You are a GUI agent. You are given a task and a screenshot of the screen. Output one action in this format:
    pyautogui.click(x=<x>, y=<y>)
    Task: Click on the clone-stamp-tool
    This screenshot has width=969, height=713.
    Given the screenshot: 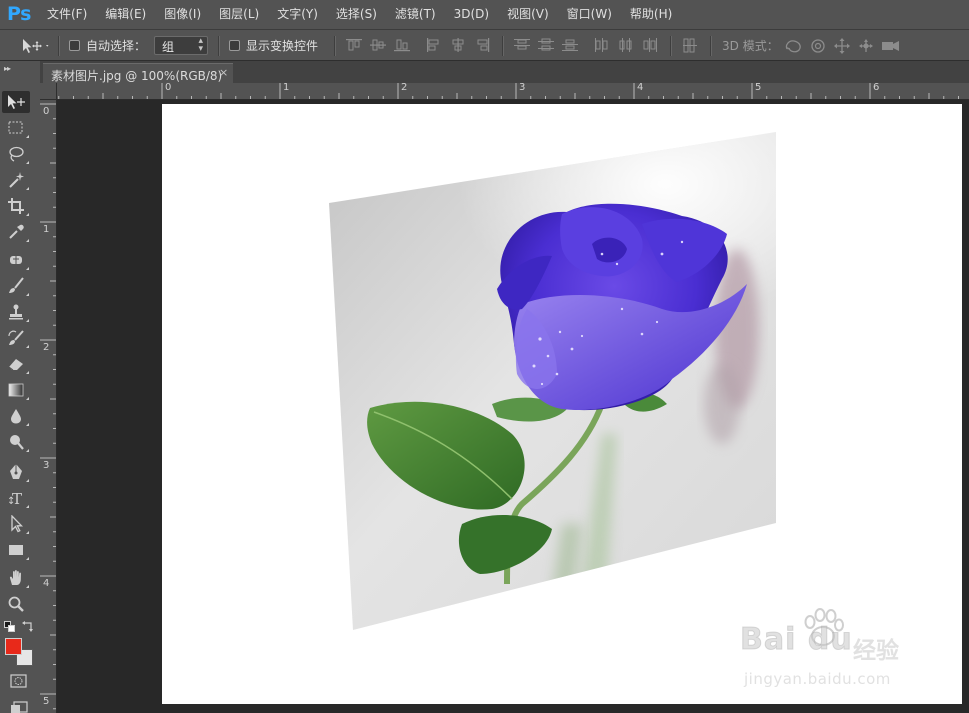 What is the action you would take?
    pyautogui.click(x=16, y=312)
    